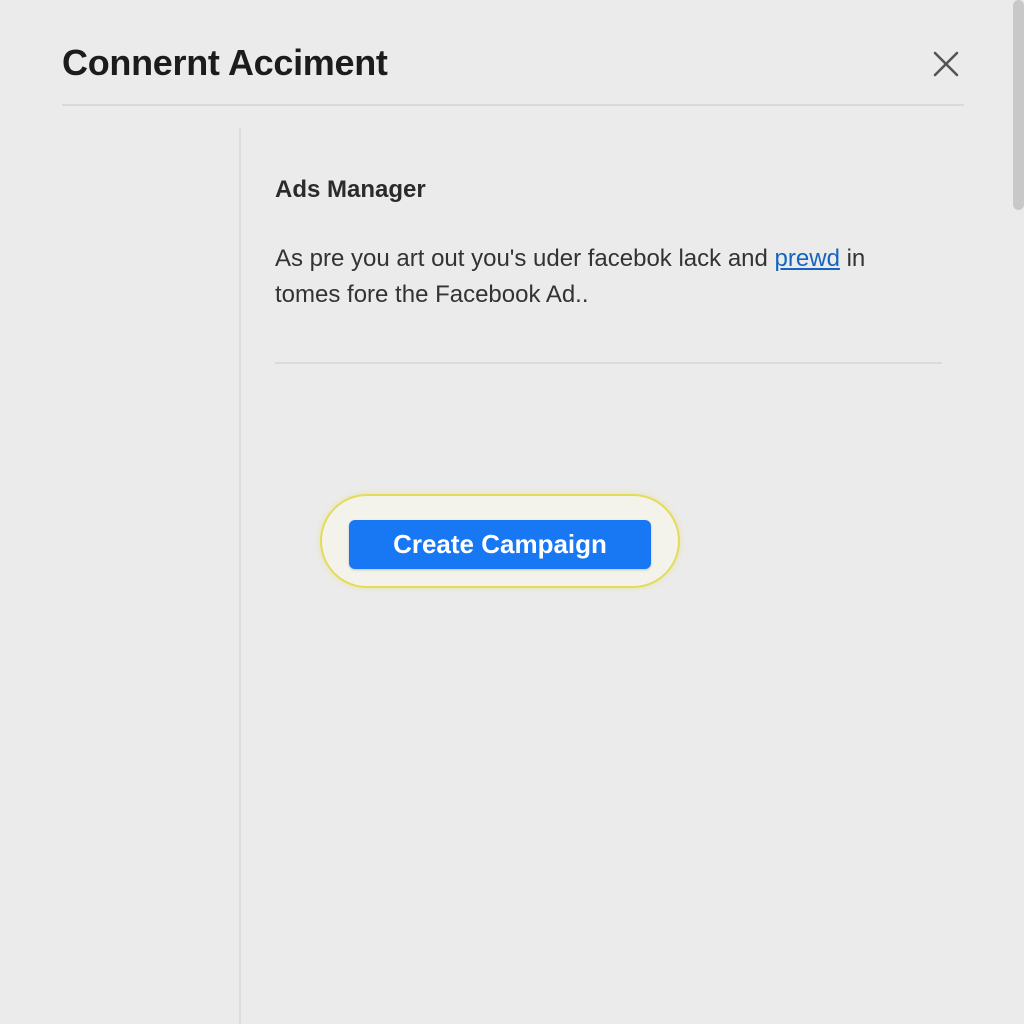 This screenshot has height=1024, width=1024. I want to click on description-link: prewd, so click(807, 258).